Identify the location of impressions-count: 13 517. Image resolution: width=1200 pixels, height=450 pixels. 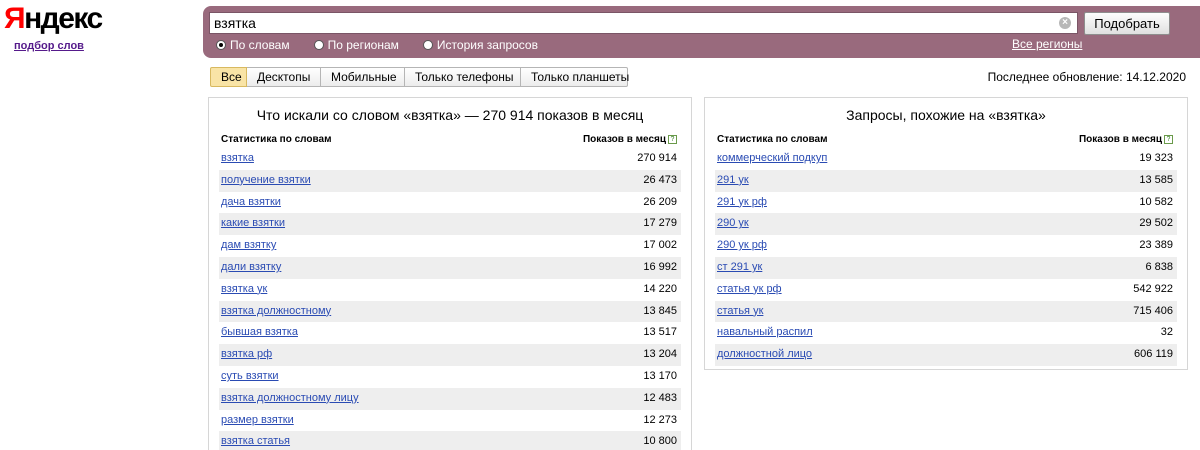
(660, 332).